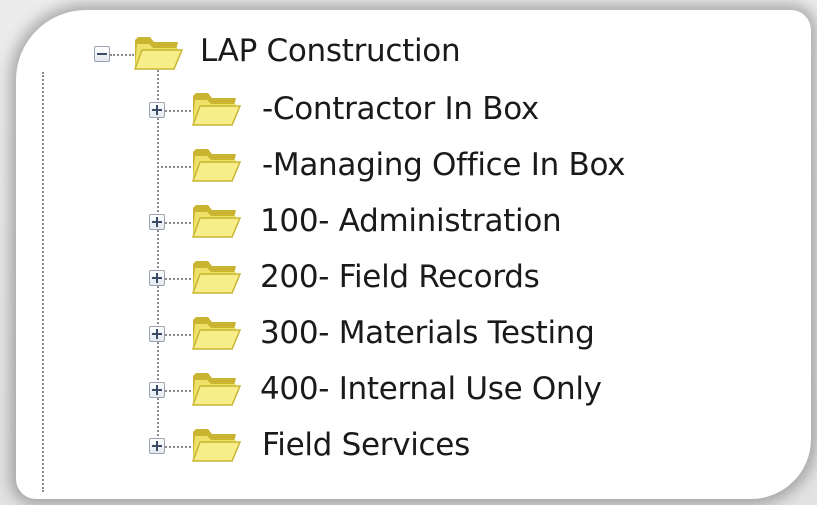 The image size is (817, 505). Describe the element at coordinates (444, 165) in the screenshot. I see `tree-item-label: -Managing Office In Box` at that location.